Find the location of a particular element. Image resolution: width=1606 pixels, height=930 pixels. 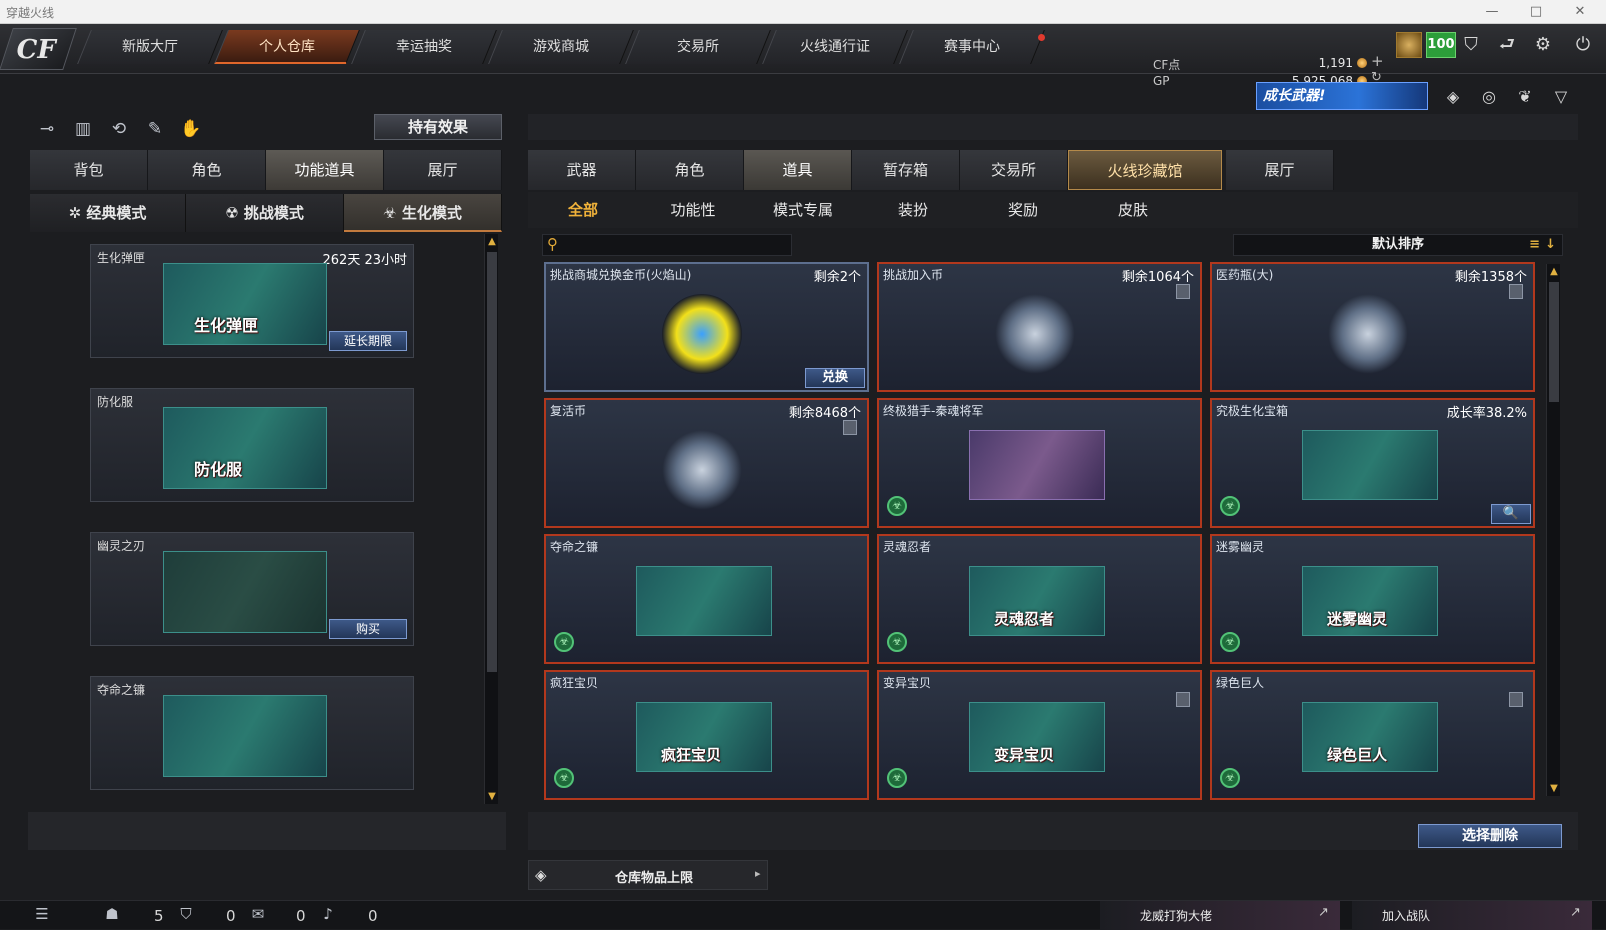

item-card-gold-exchange: 挑战商城兑换金币(火焰山) 剩余2个 兑换 is located at coordinates (706, 327).